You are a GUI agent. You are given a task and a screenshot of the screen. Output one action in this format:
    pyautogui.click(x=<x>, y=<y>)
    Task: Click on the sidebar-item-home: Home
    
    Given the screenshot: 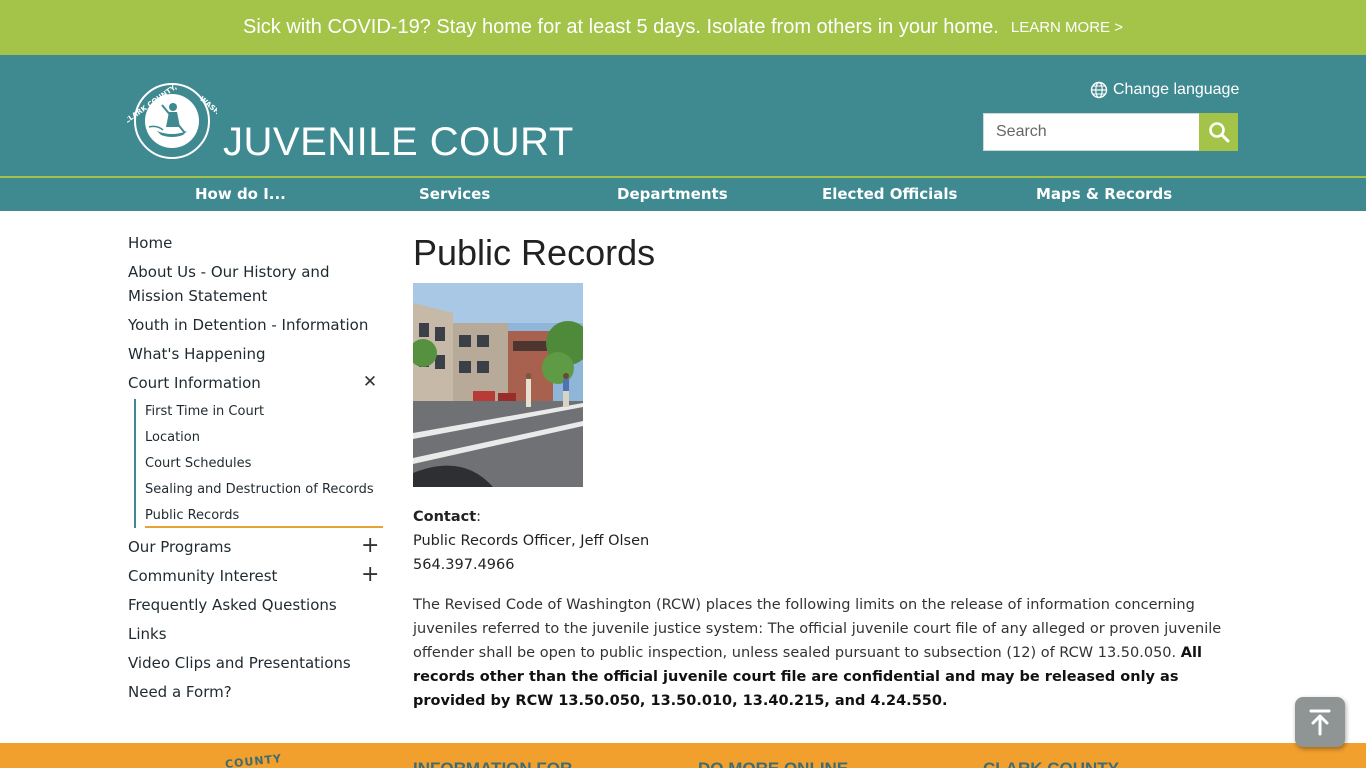 What is the action you would take?
    pyautogui.click(x=255, y=242)
    